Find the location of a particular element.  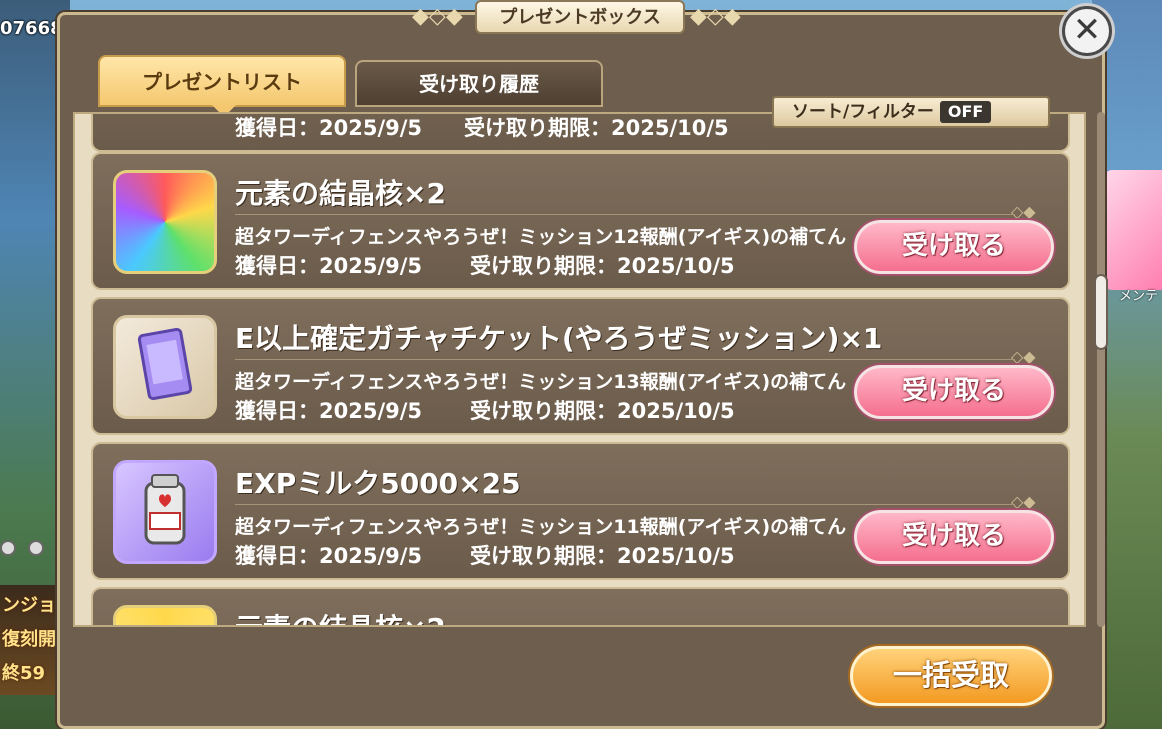

filter-state-badge: OFF is located at coordinates (965, 112).